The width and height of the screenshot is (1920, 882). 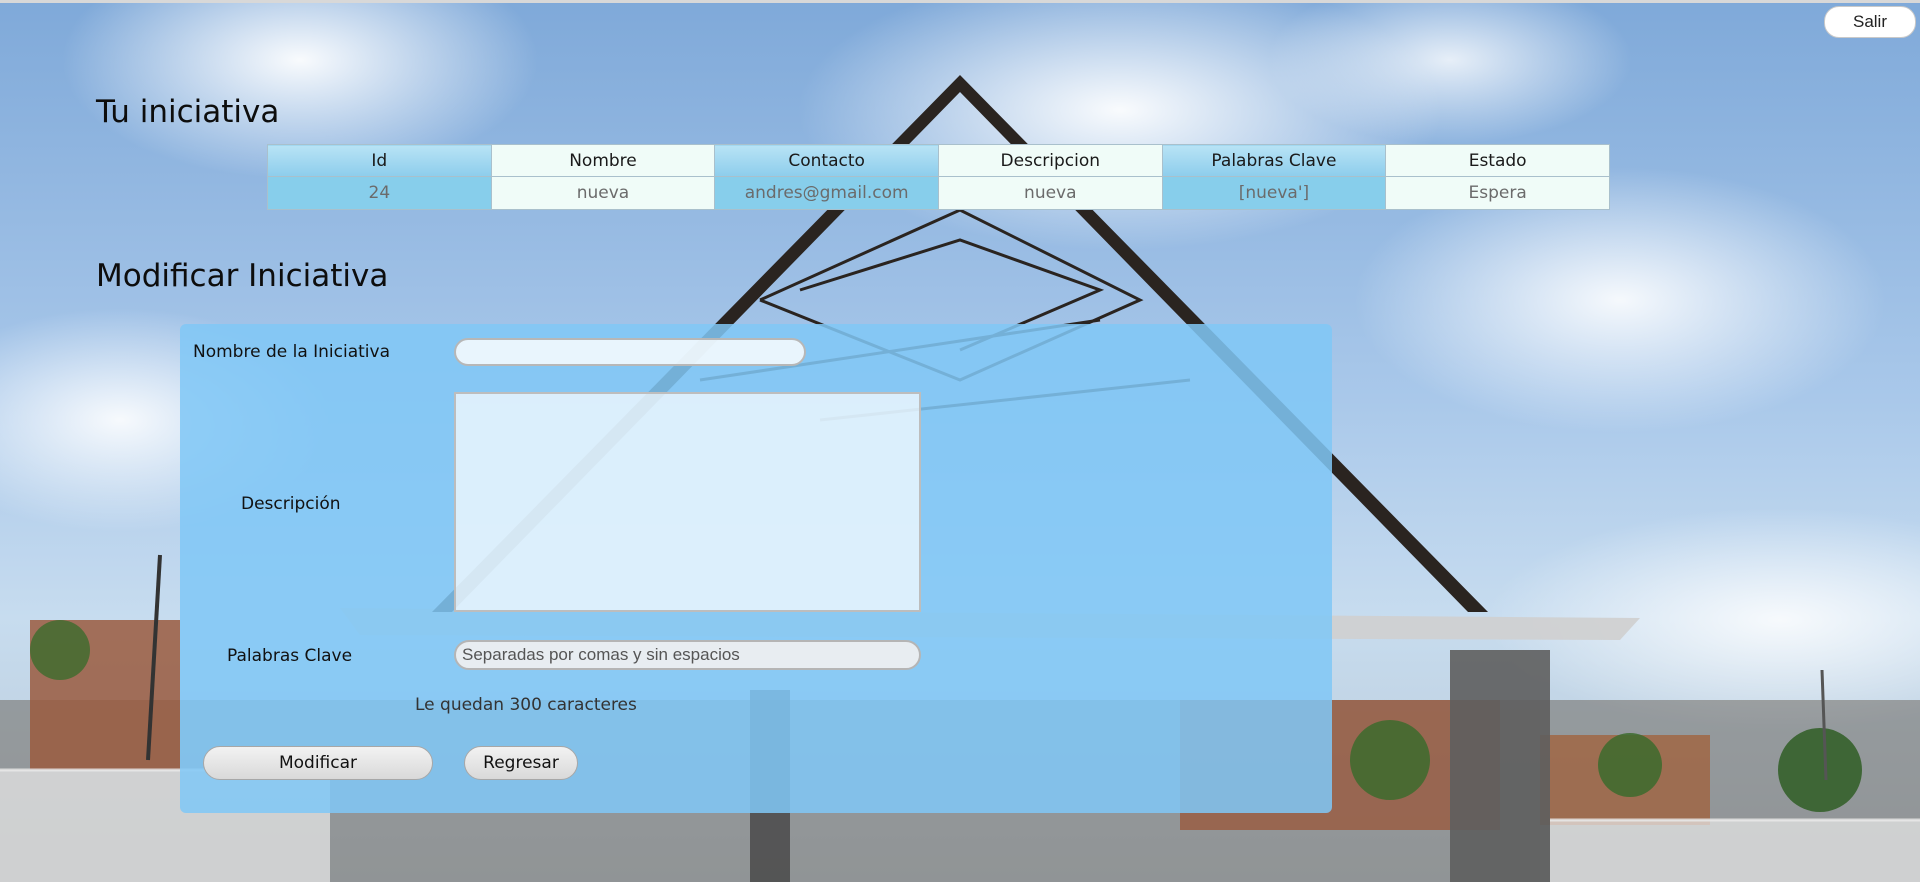 I want to click on page-title: Tu iniciativa, so click(x=188, y=112).